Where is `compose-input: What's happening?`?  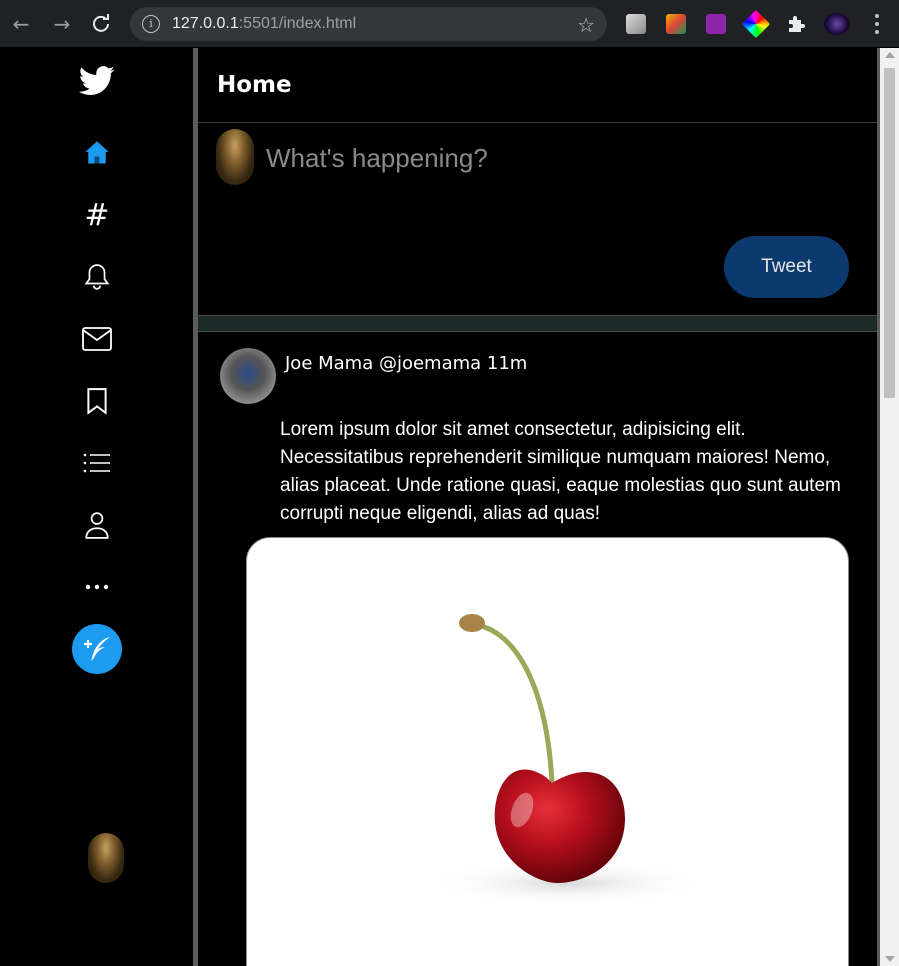 compose-input: What's happening? is located at coordinates (377, 158).